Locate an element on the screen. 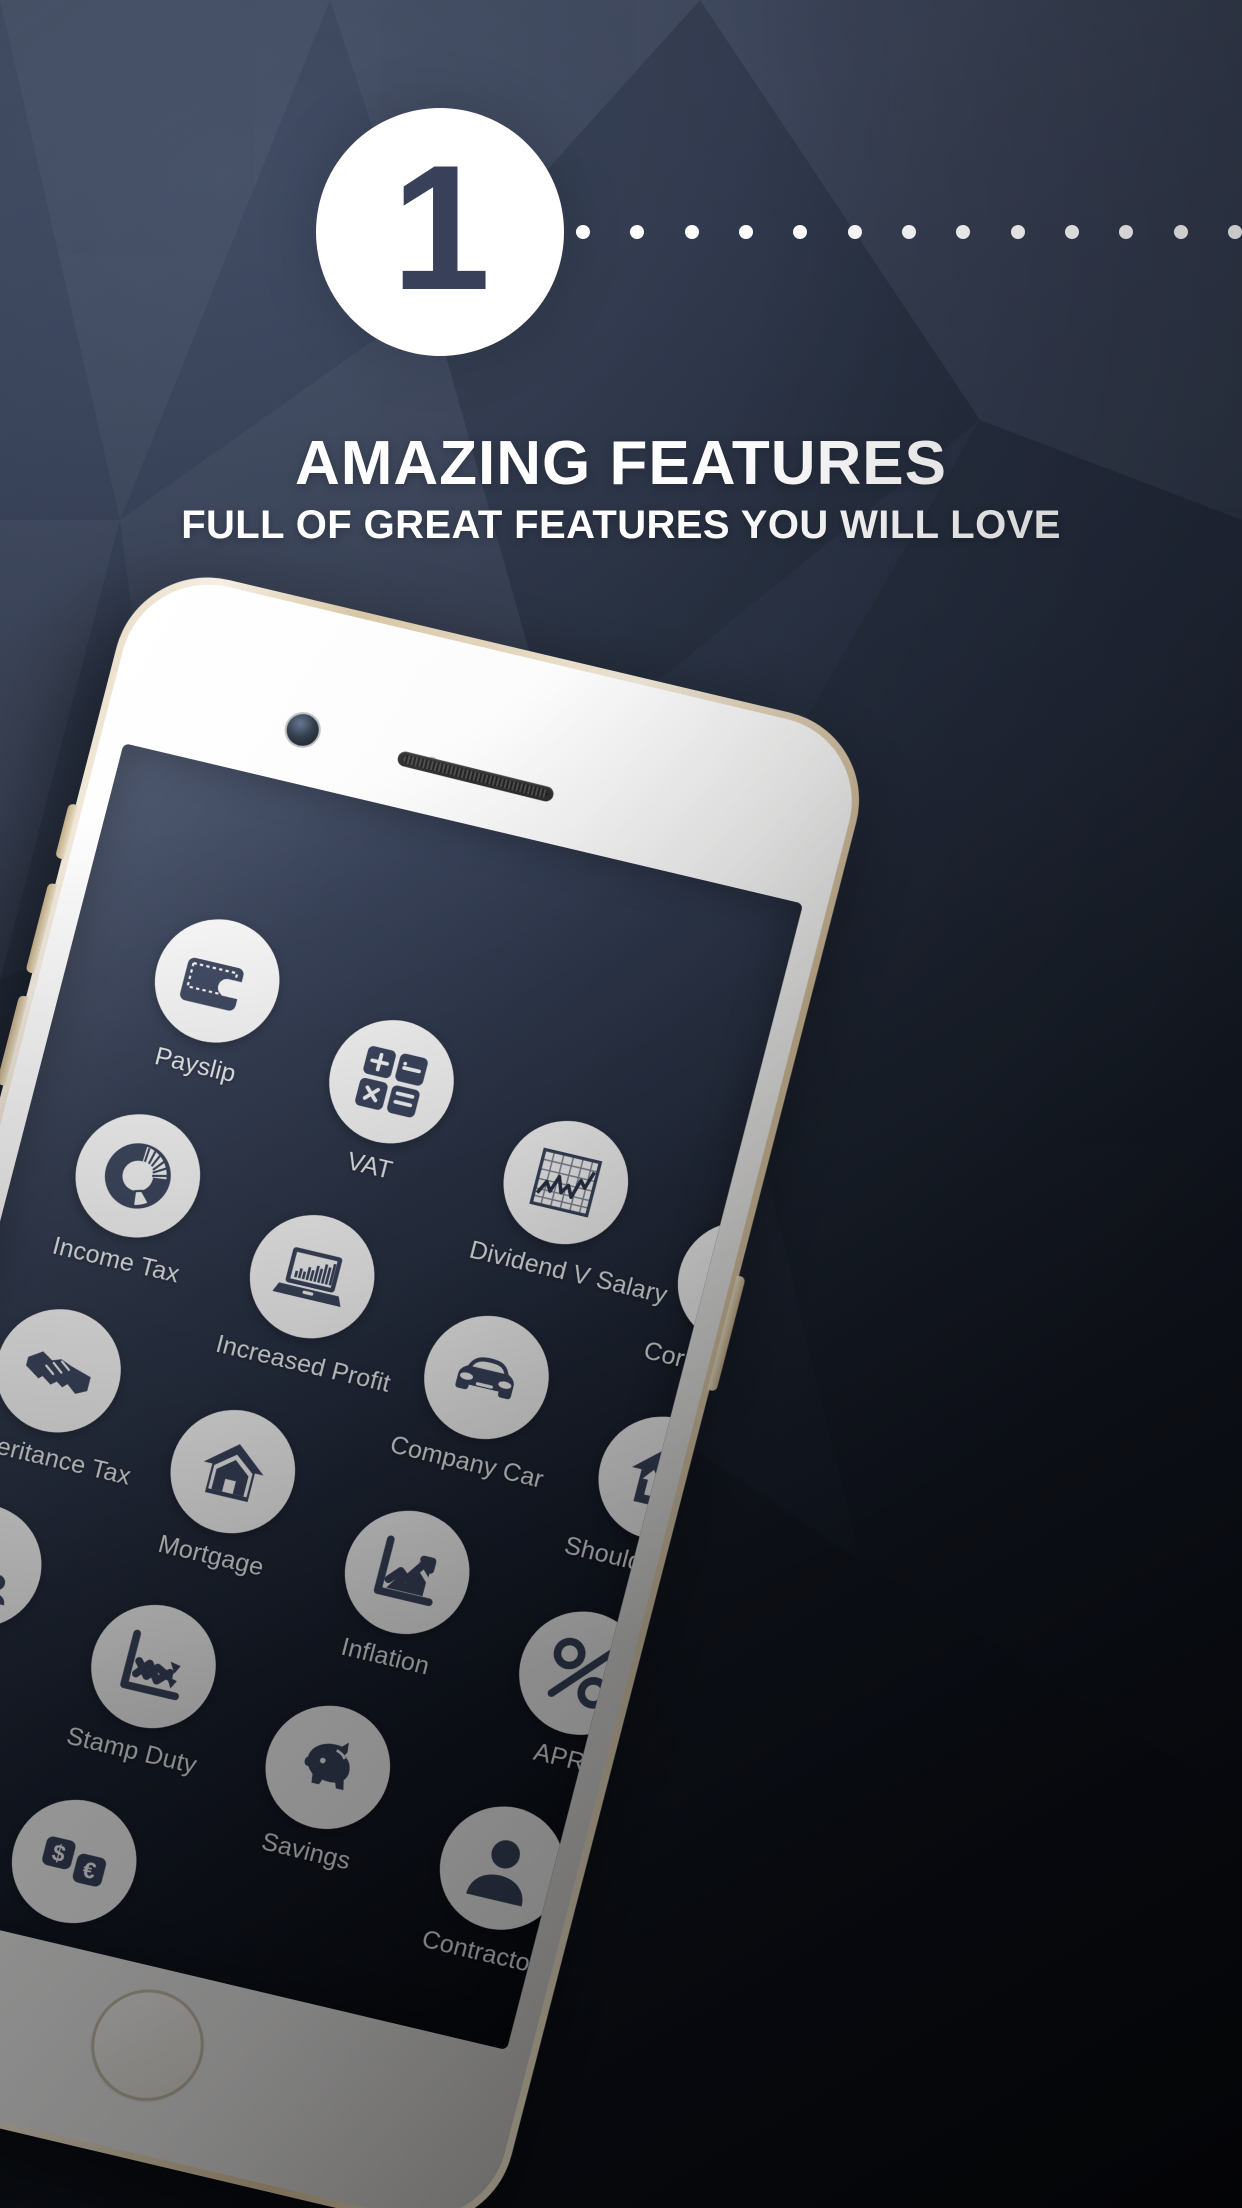  wallet-icon is located at coordinates (217, 981).